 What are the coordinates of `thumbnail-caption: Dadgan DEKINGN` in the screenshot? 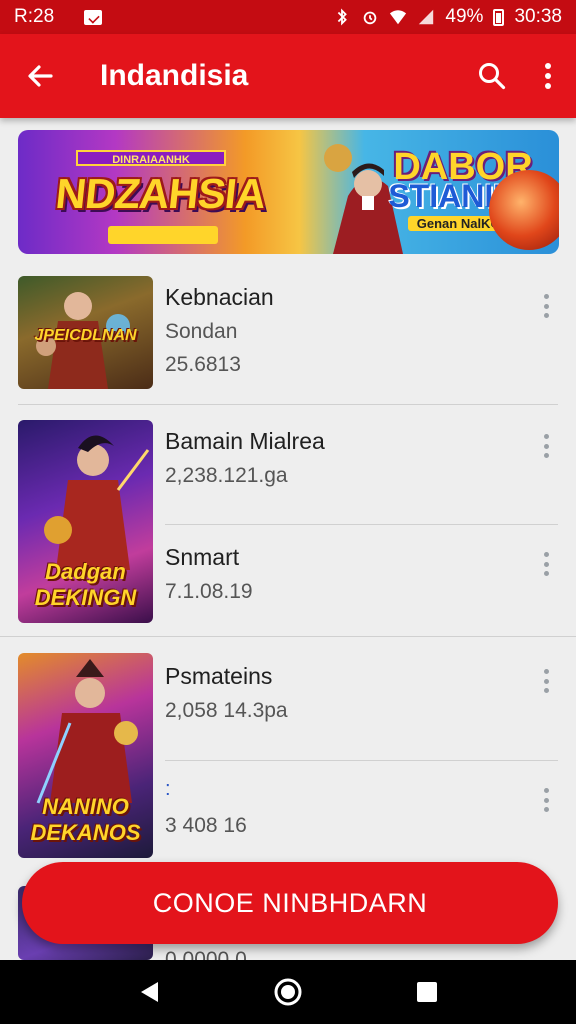 It's located at (85, 584).